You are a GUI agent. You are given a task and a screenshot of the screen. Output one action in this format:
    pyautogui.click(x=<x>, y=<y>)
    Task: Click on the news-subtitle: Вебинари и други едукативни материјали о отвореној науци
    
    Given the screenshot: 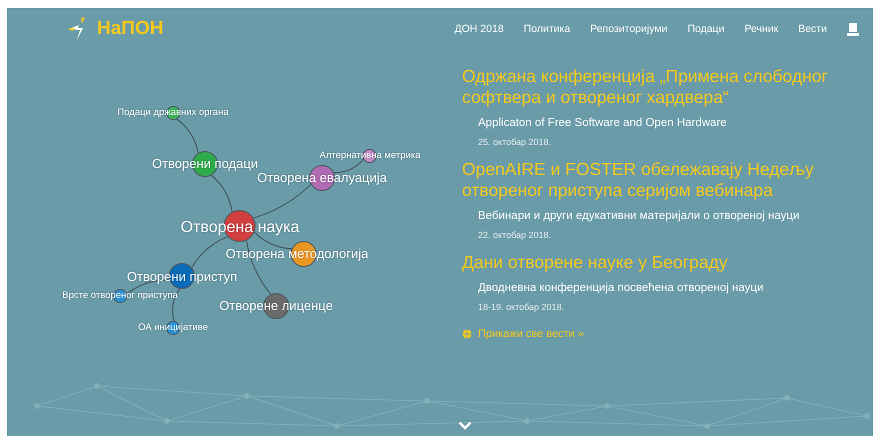 What is the action you would take?
    pyautogui.click(x=639, y=216)
    